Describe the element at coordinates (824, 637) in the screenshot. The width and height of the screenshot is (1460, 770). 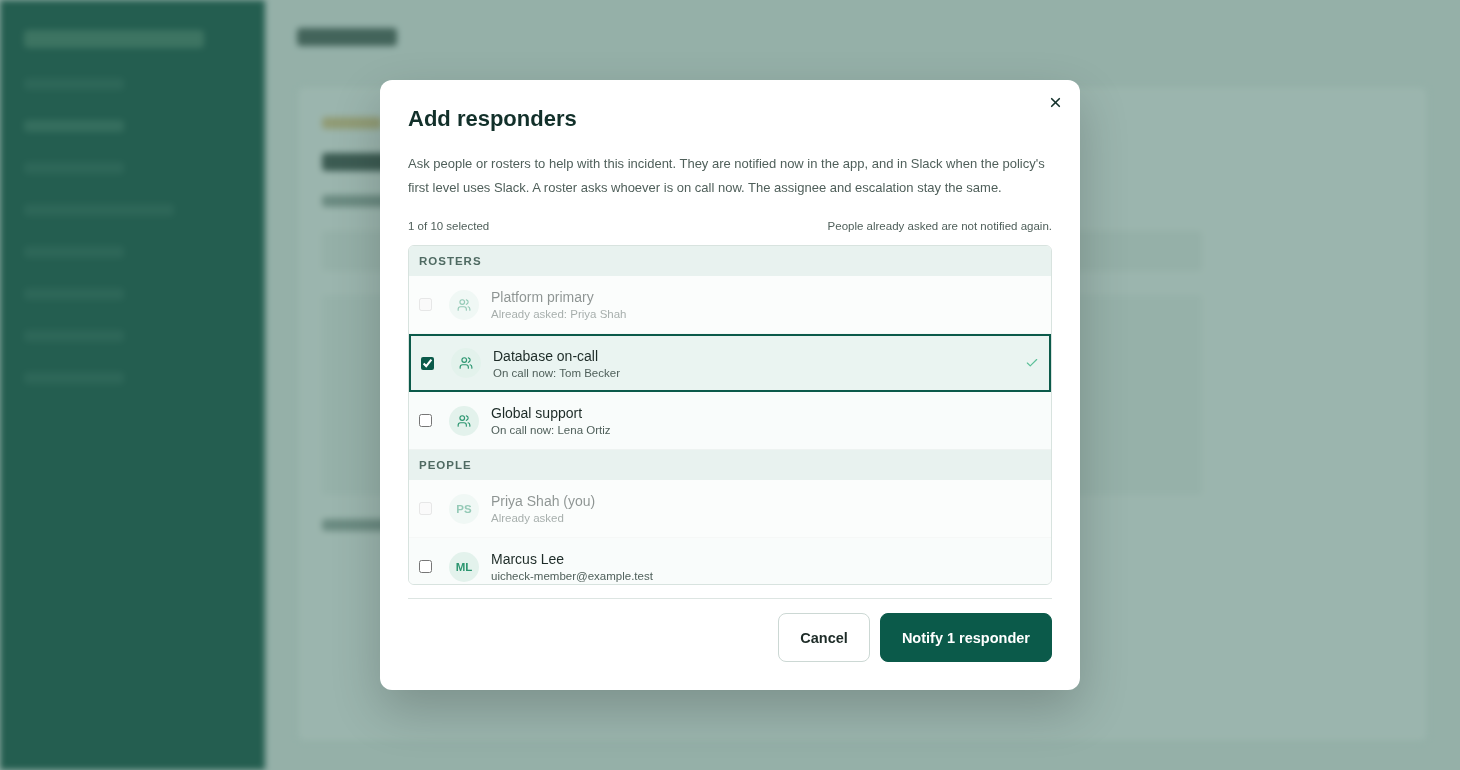
I see `cancel-button: Cancel` at that location.